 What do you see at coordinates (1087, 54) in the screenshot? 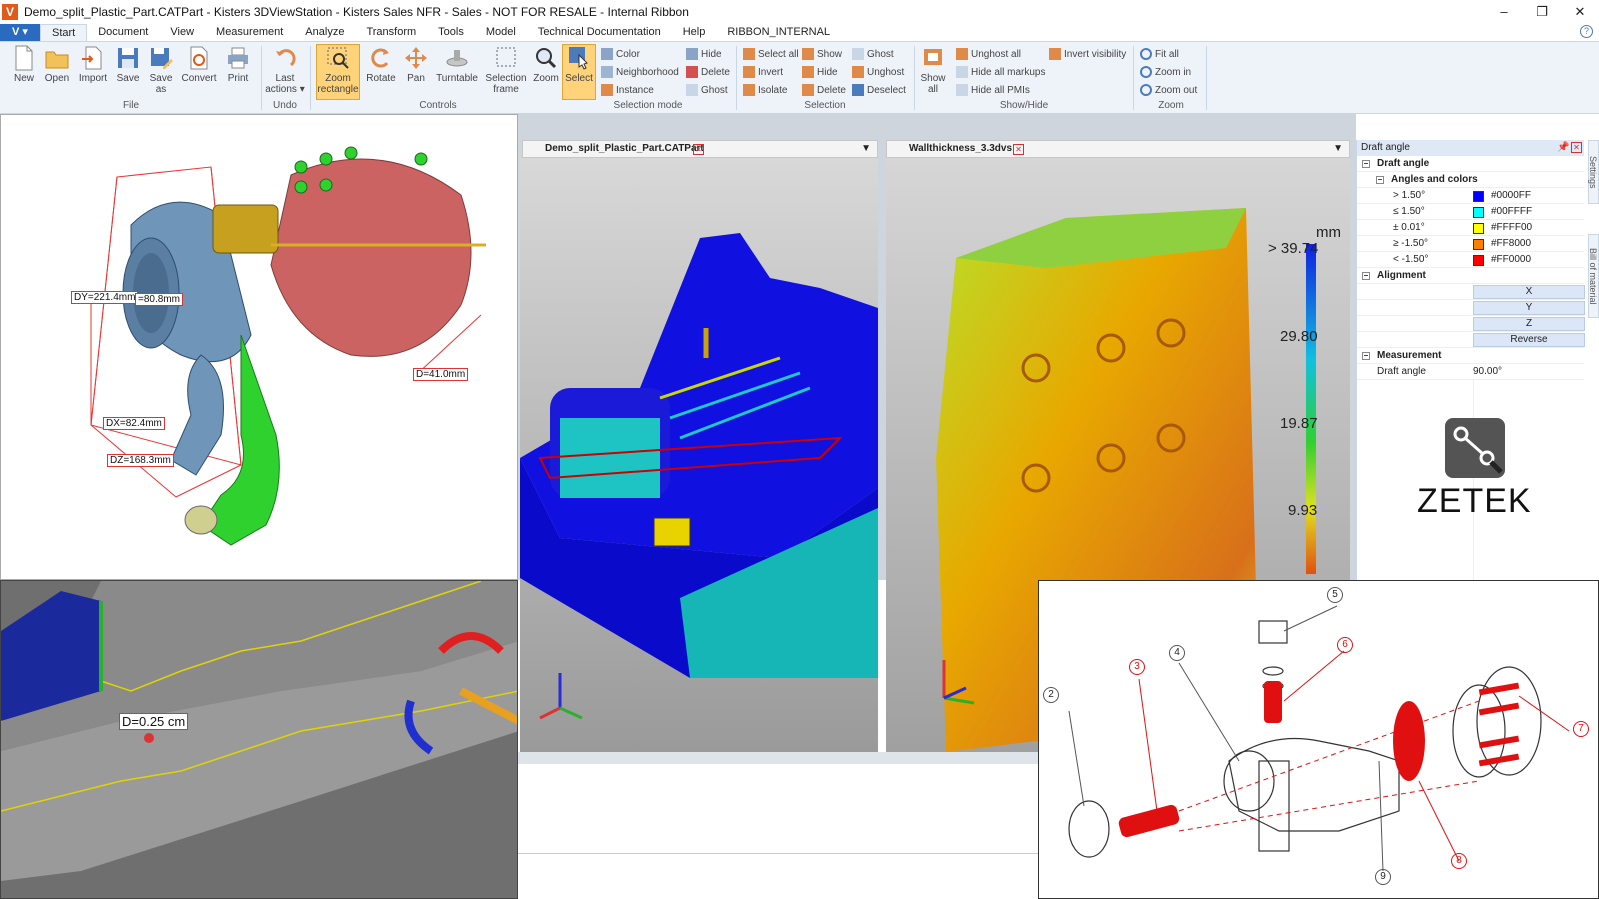
I see `invert-visibility-button: Invert visibility` at bounding box center [1087, 54].